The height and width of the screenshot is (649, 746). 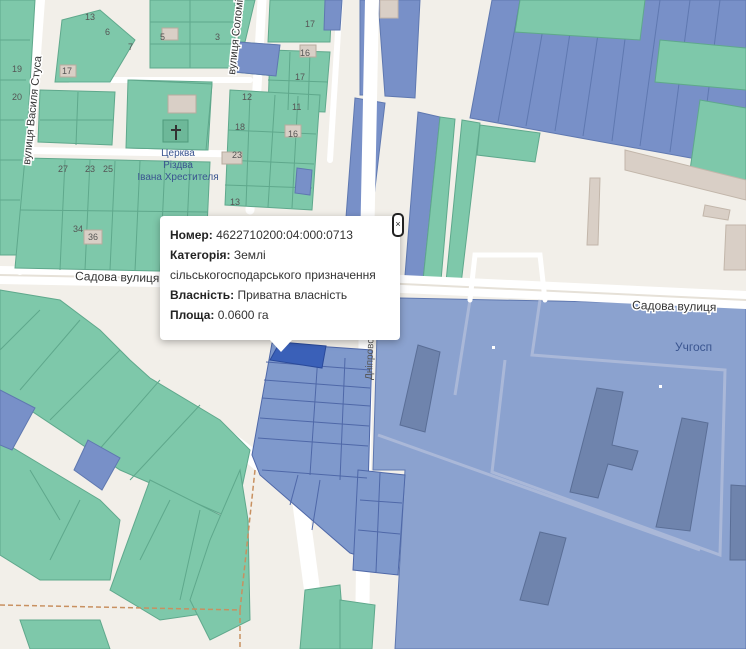 I want to click on category-label: Категорія:, so click(x=200, y=255).